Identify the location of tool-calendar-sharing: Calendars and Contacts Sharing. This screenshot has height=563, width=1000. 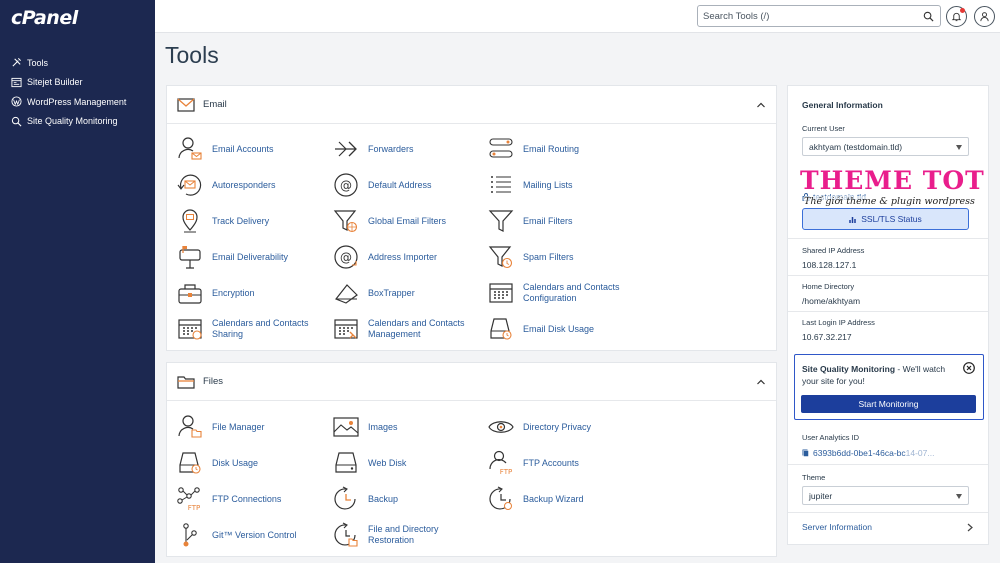
(252, 329).